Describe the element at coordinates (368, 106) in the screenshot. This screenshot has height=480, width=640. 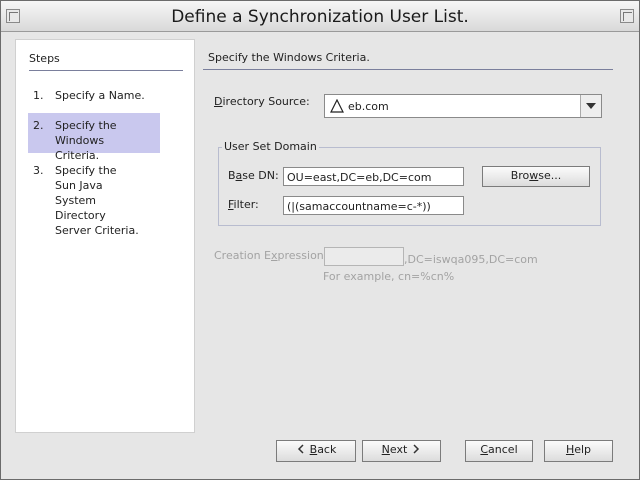
I see `directory-source-value: eb.com` at that location.